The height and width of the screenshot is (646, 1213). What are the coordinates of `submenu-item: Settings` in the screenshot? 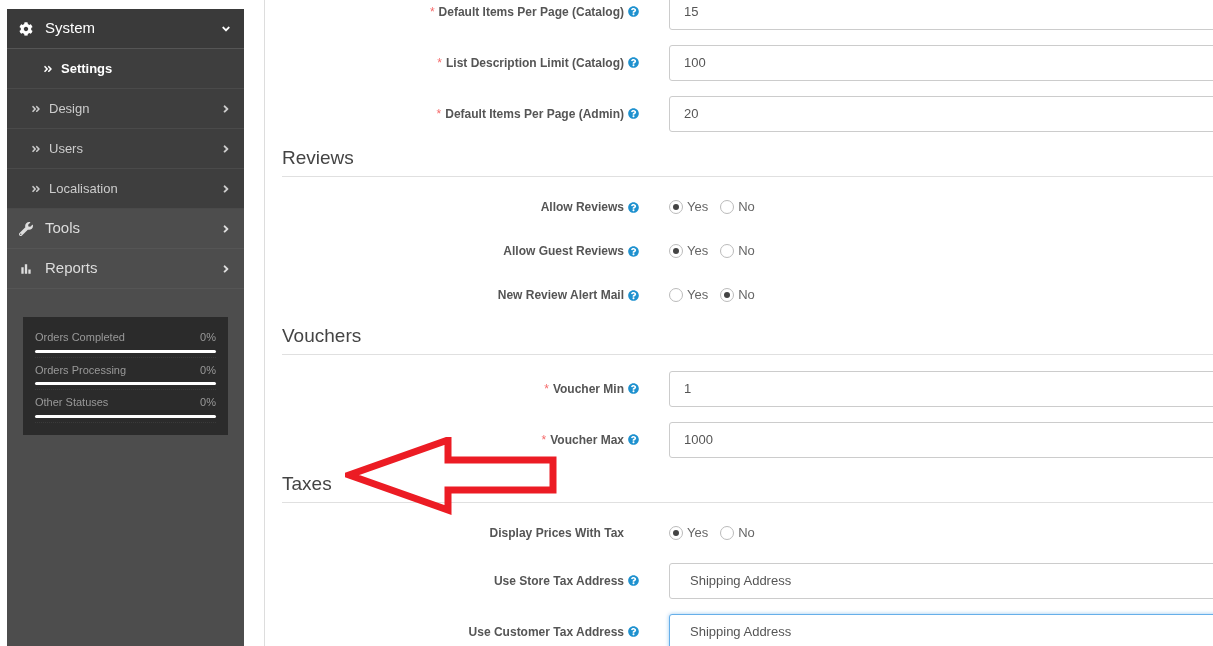 It's located at (125, 69).